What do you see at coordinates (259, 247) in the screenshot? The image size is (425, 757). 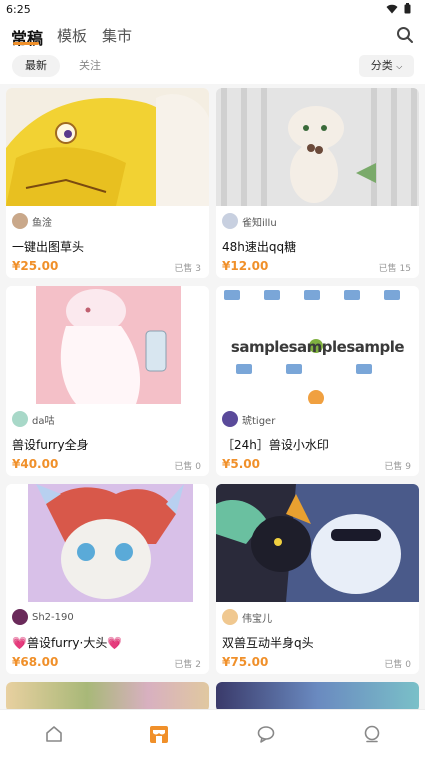 I see `item-title: 48h速出qq糖` at bounding box center [259, 247].